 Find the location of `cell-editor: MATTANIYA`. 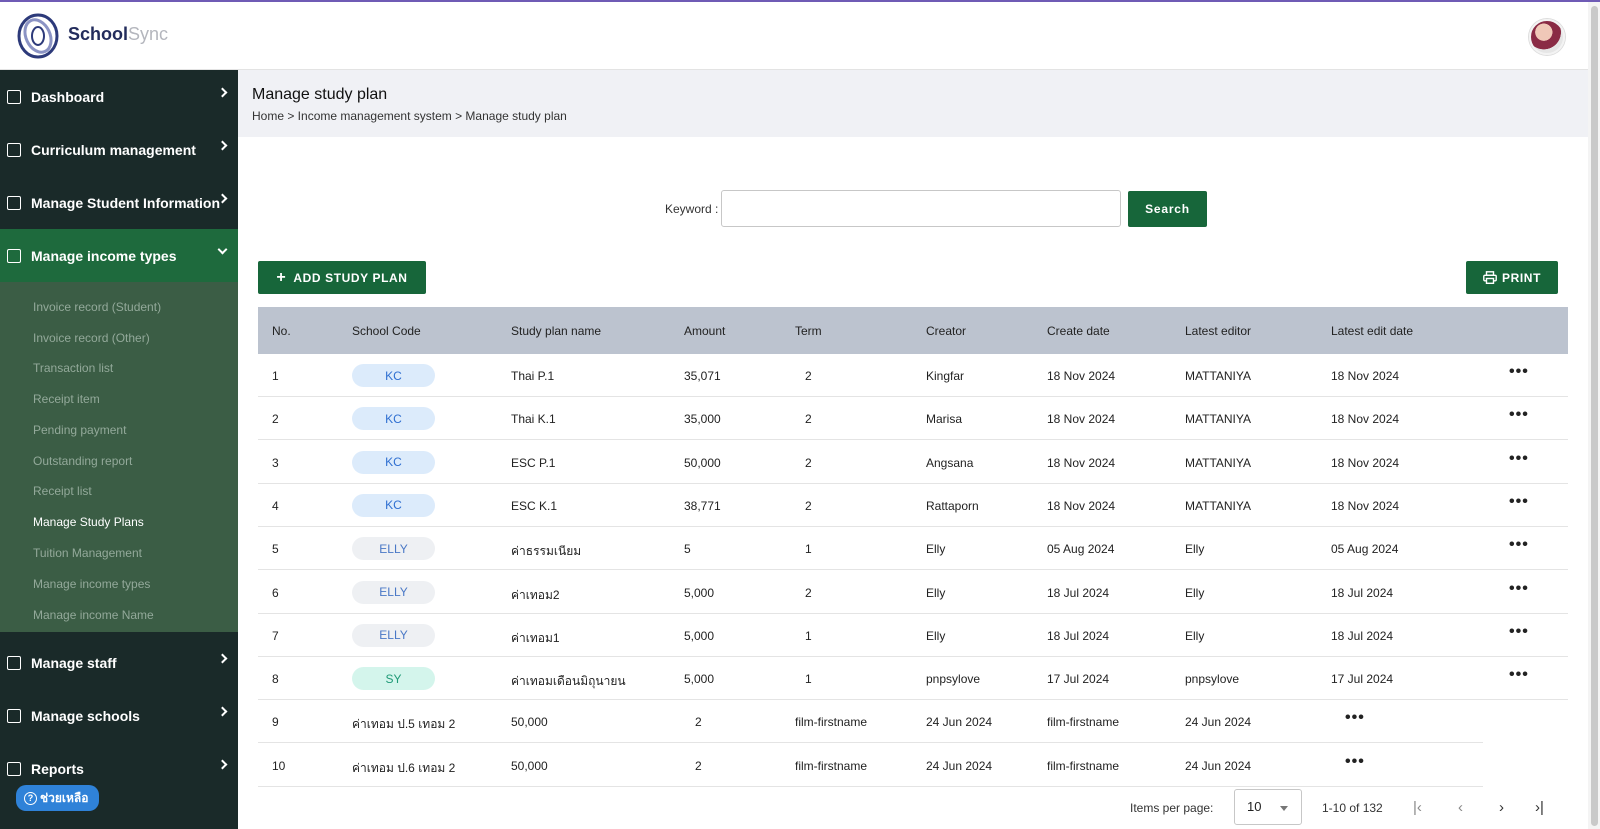

cell-editor: MATTANIYA is located at coordinates (1218, 462).